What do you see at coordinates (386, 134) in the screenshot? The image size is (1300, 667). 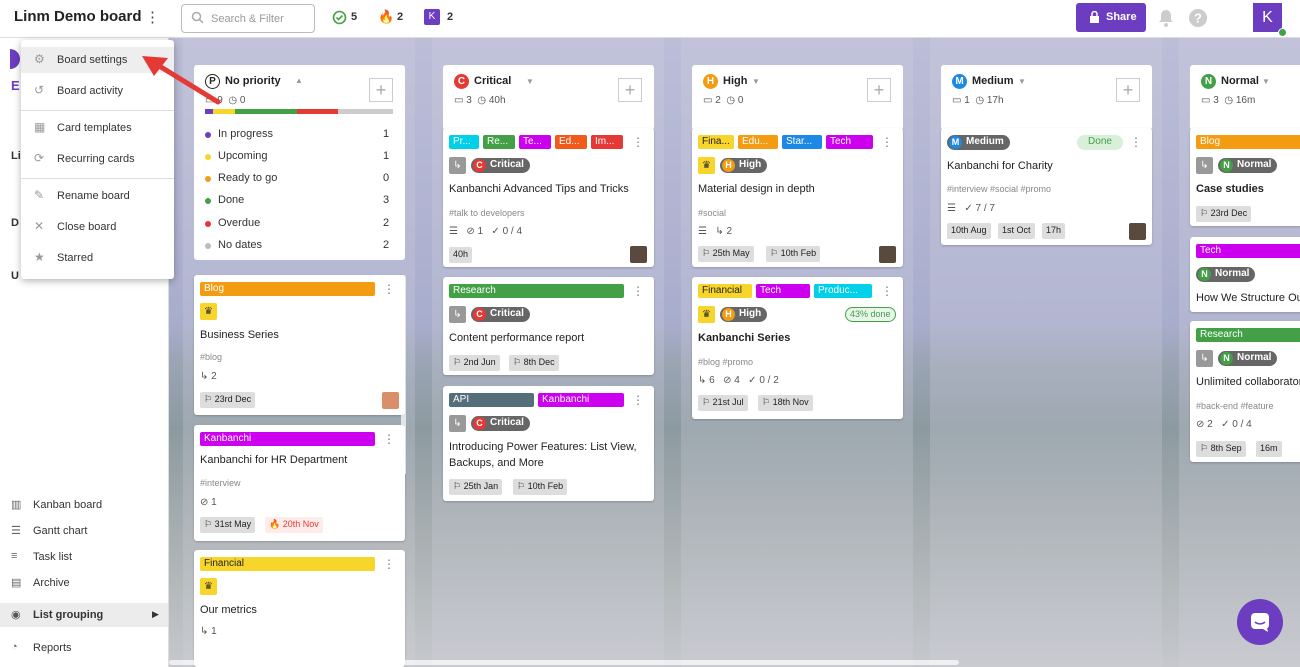 I see `legend-count: 1` at bounding box center [386, 134].